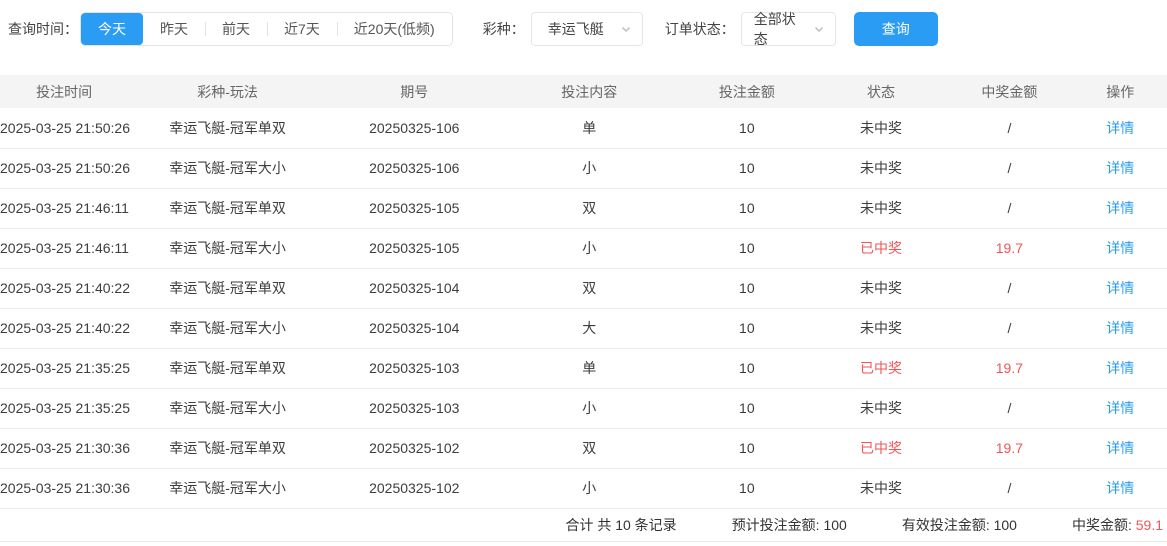 This screenshot has height=546, width=1167. I want to click on order-status-value: 全部状态, so click(774, 29).